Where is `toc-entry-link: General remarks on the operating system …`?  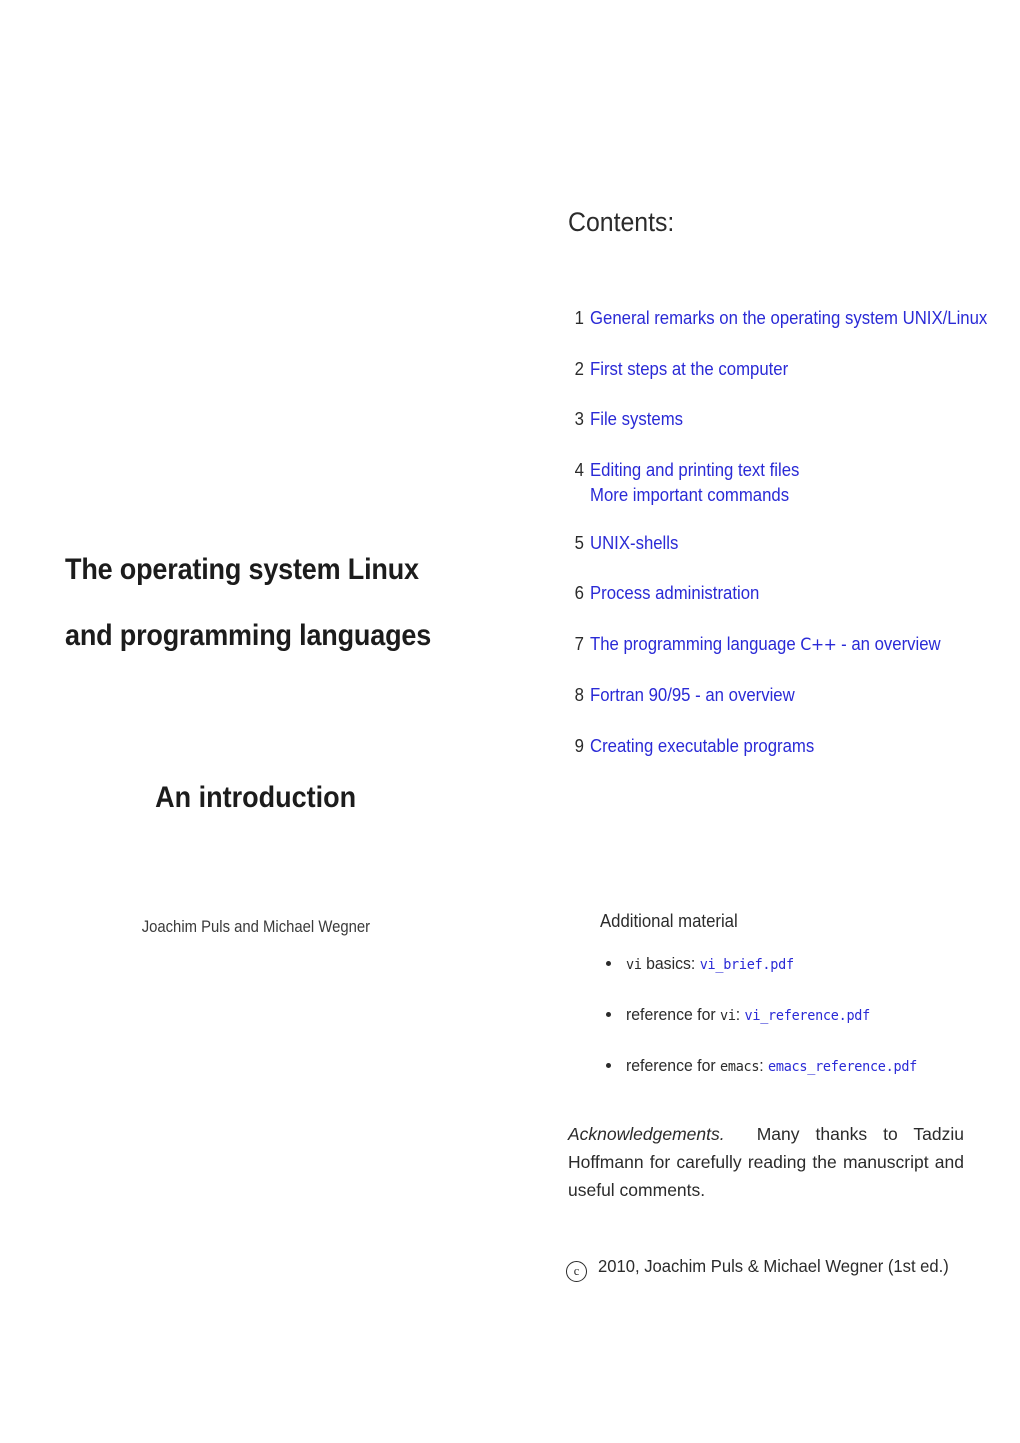 toc-entry-link: General remarks on the operating system … is located at coordinates (788, 318).